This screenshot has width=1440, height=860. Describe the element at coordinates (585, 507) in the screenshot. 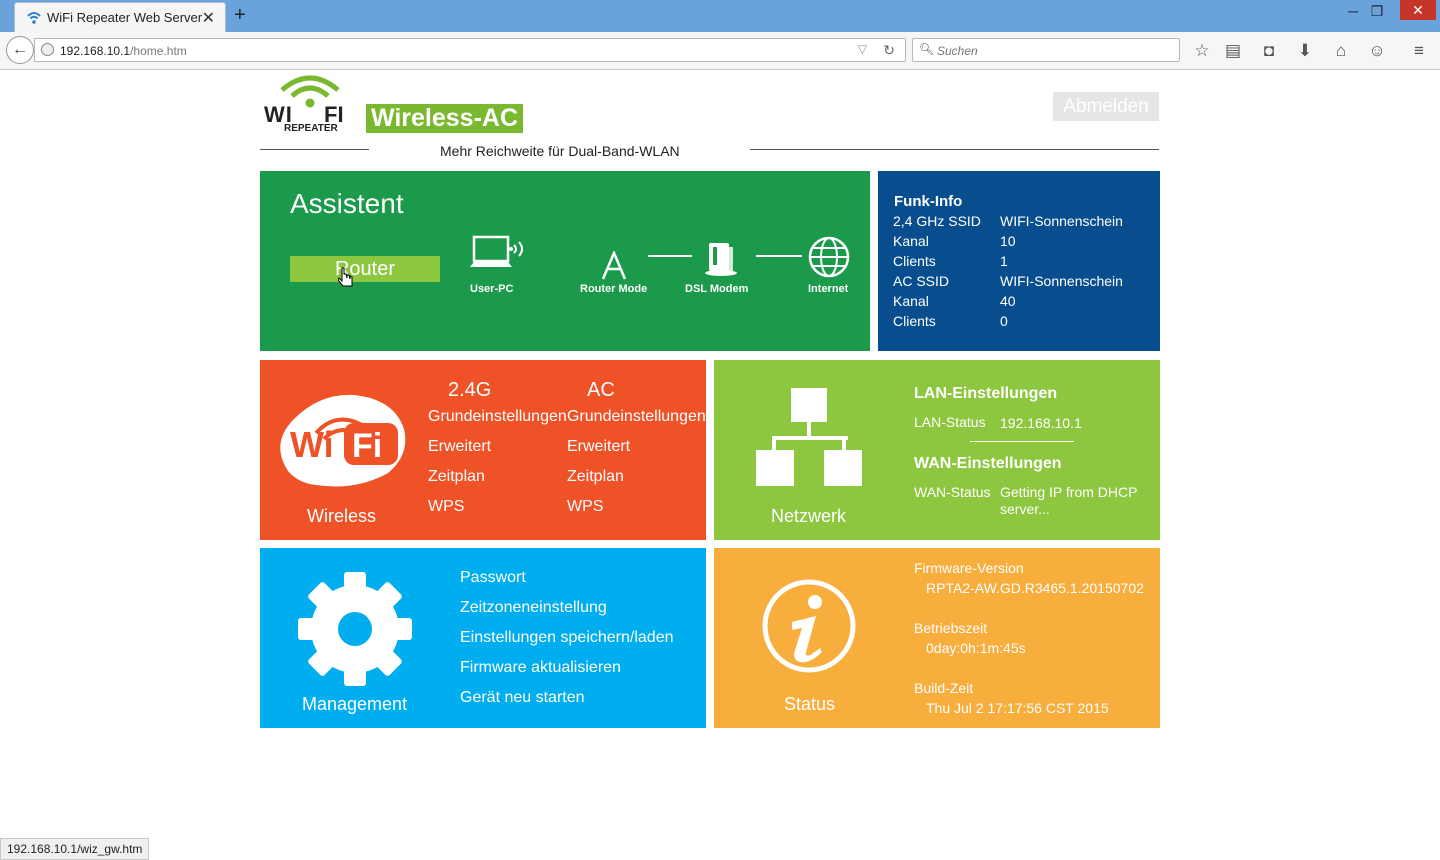

I see `link-ac-wps: WPS` at that location.